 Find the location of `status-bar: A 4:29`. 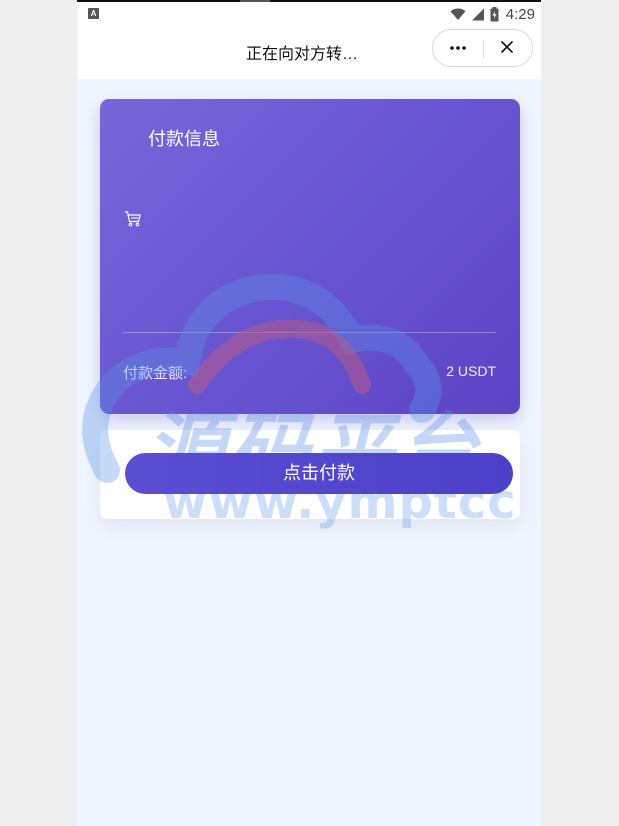

status-bar: A 4:29 is located at coordinates (309, 14).